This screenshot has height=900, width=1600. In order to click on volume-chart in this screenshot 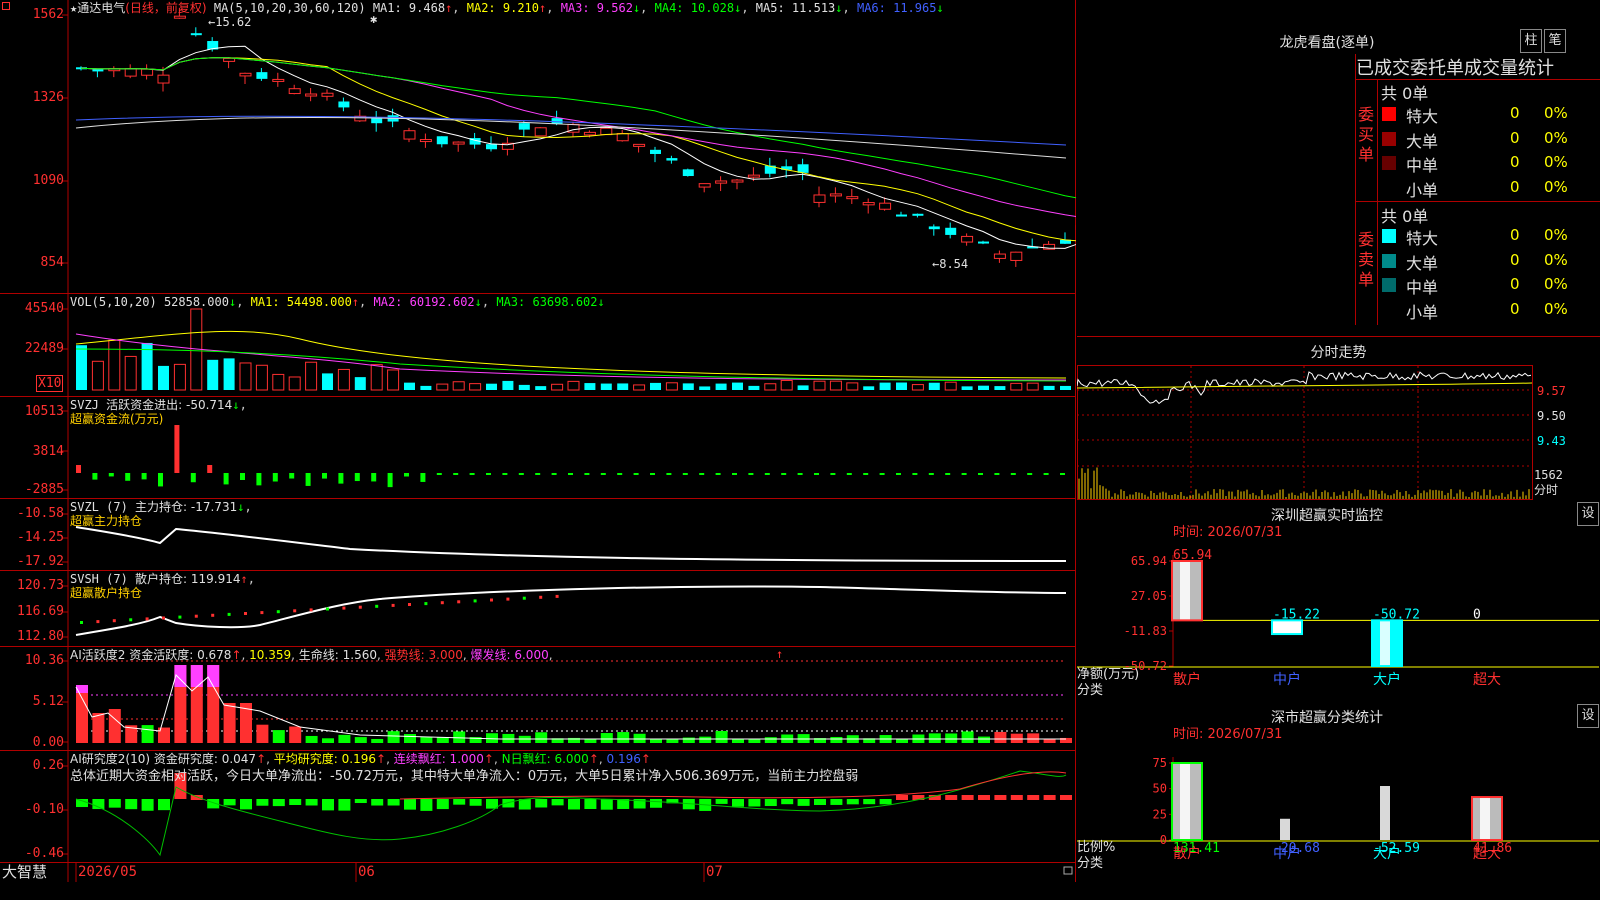, I will do `click(538, 345)`.